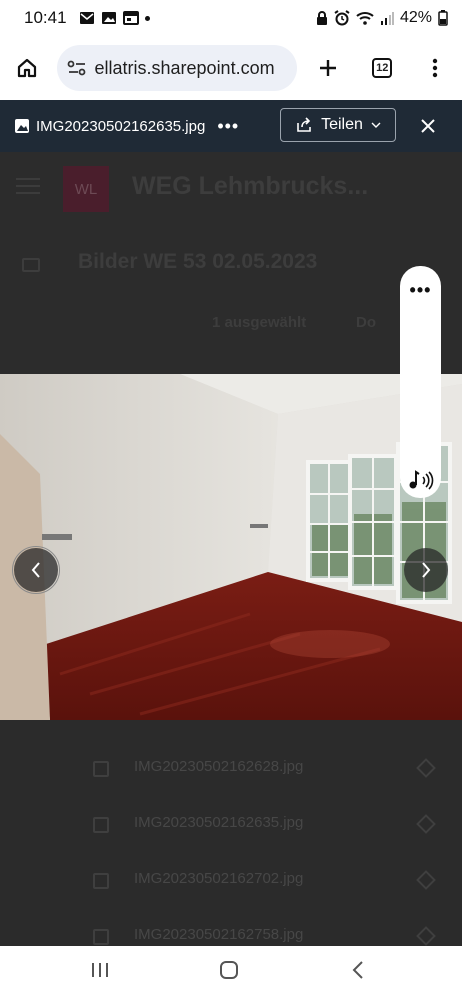 Image resolution: width=462 pixels, height=1000 pixels. What do you see at coordinates (147, 18) in the screenshot?
I see `notification-dot` at bounding box center [147, 18].